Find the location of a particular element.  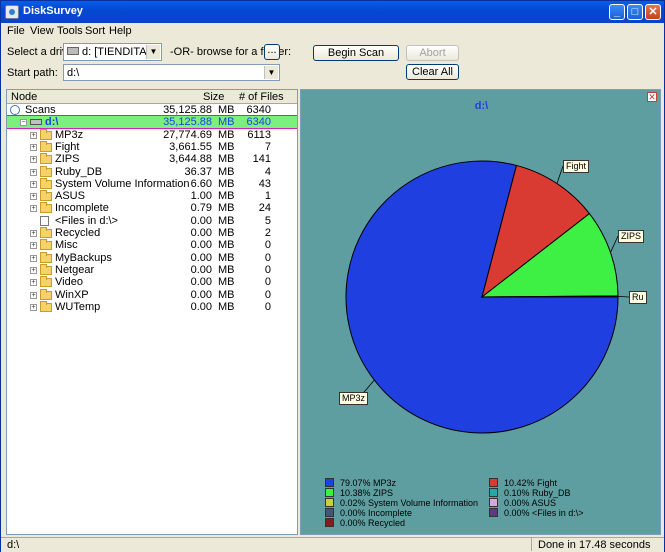

drive-select: d: [TIENDITA] ▼ is located at coordinates (112, 52).